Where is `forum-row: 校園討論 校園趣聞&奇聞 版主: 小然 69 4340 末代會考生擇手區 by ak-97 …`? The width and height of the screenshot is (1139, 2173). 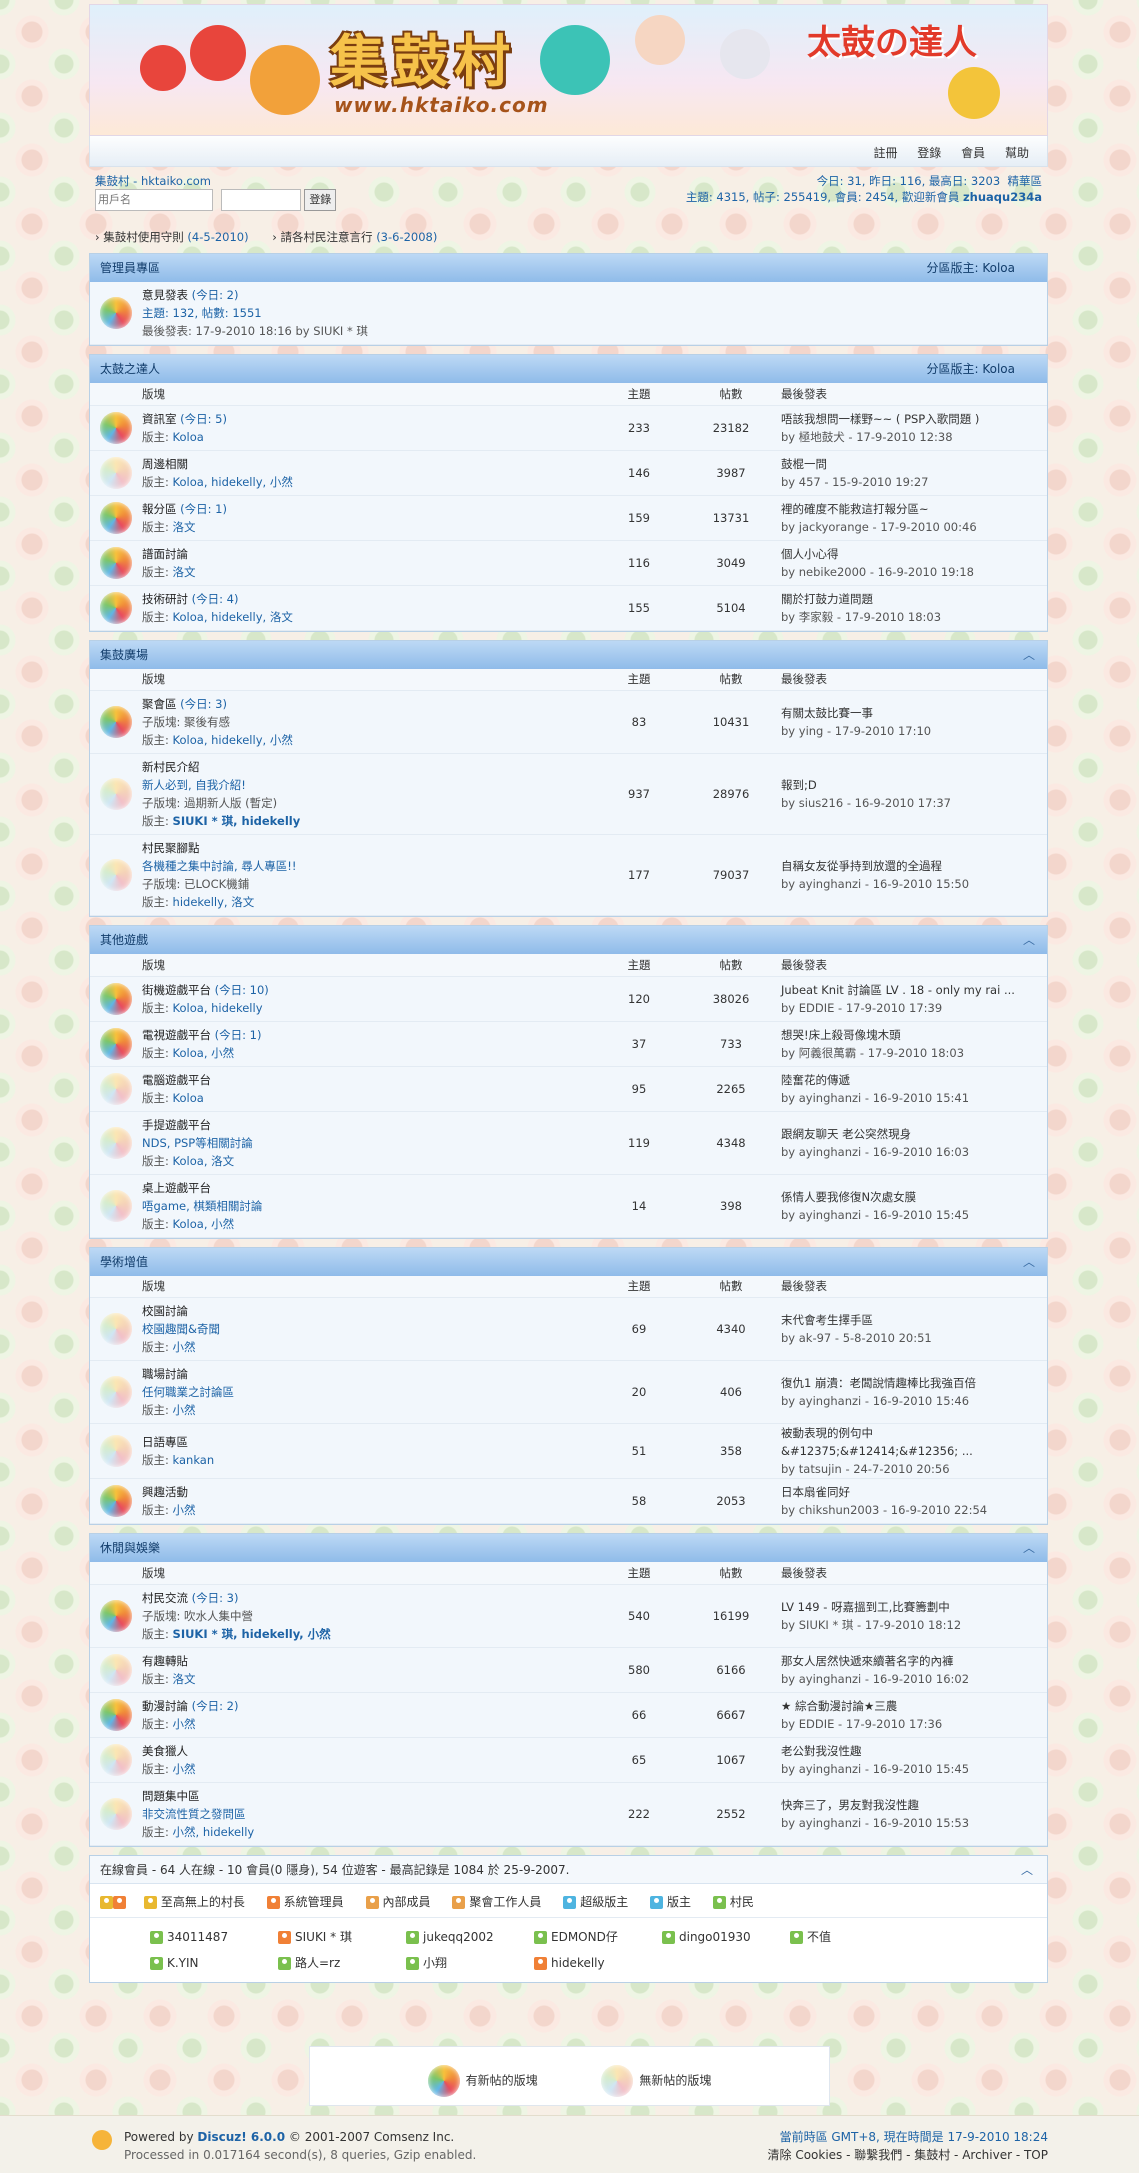
forum-row: 校園討論 校園趣聞&奇聞 版主: 小然 69 4340 末代會考生擇手區 by ak-97 … is located at coordinates (568, 1329).